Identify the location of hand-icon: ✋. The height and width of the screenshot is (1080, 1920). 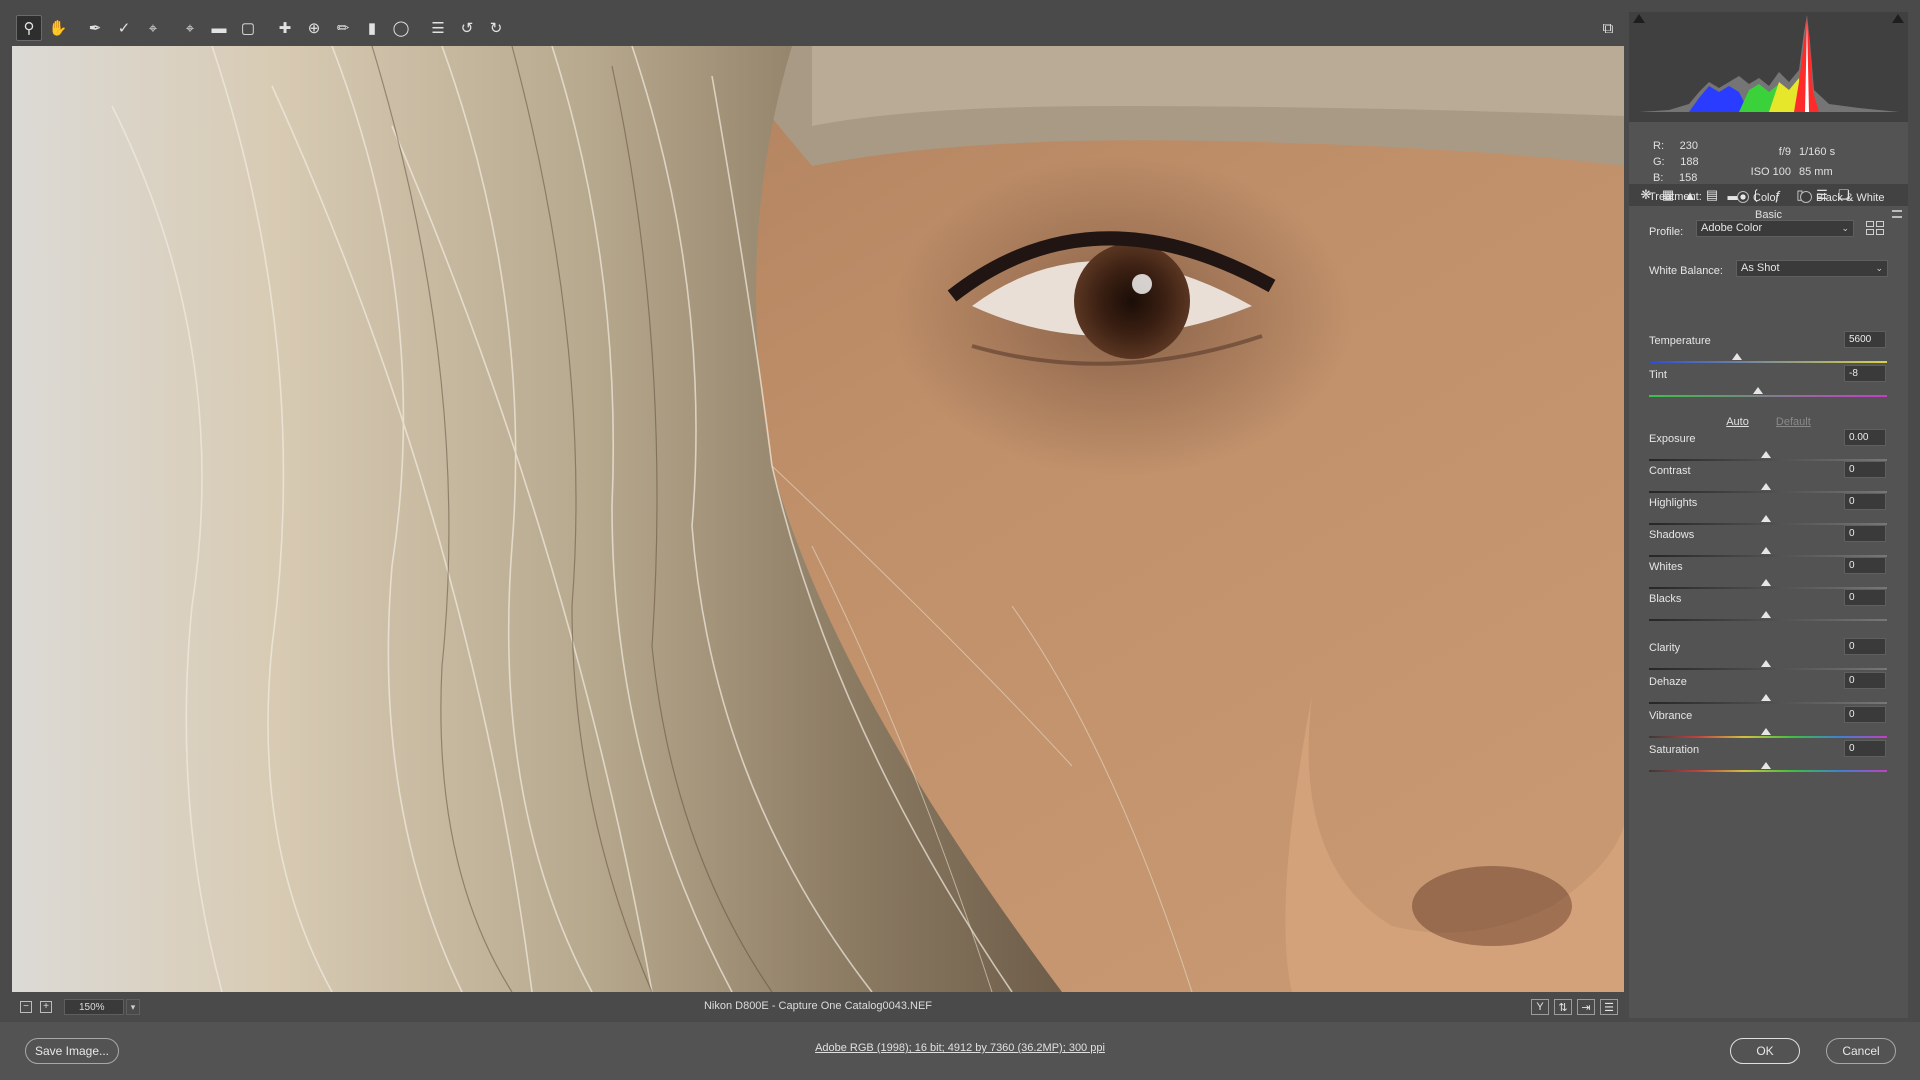
(58, 28).